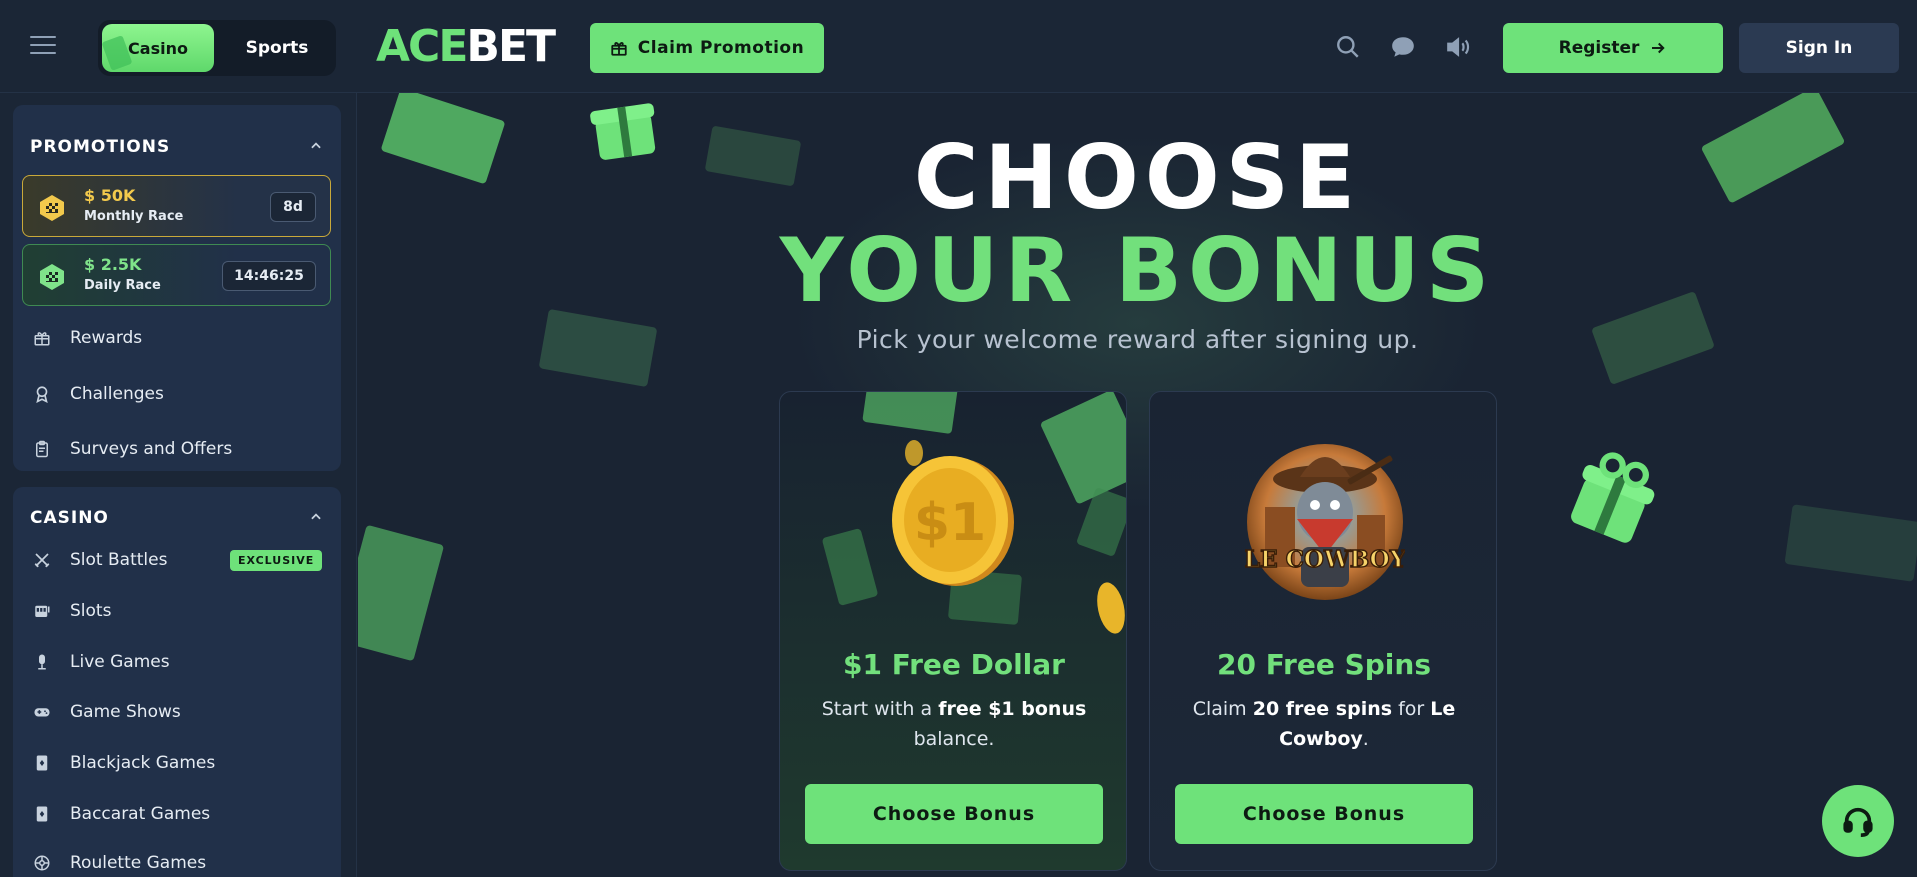 The height and width of the screenshot is (877, 1917). Describe the element at coordinates (176, 206) in the screenshot. I see `monthly-race-card: $ 50K Monthly Race 8d` at that location.